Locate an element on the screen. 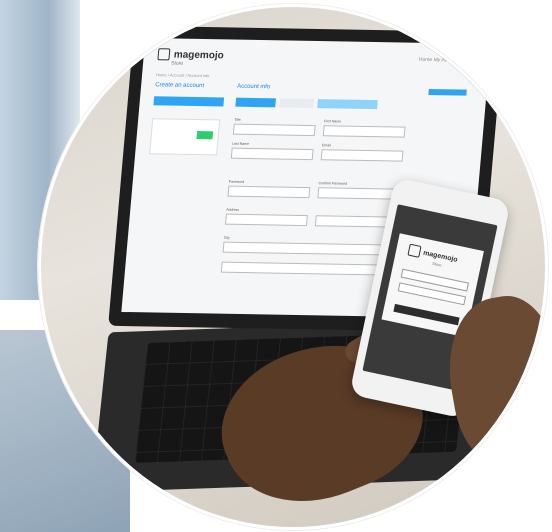 The image size is (552, 532). brand-subtitle: Store is located at coordinates (177, 63).